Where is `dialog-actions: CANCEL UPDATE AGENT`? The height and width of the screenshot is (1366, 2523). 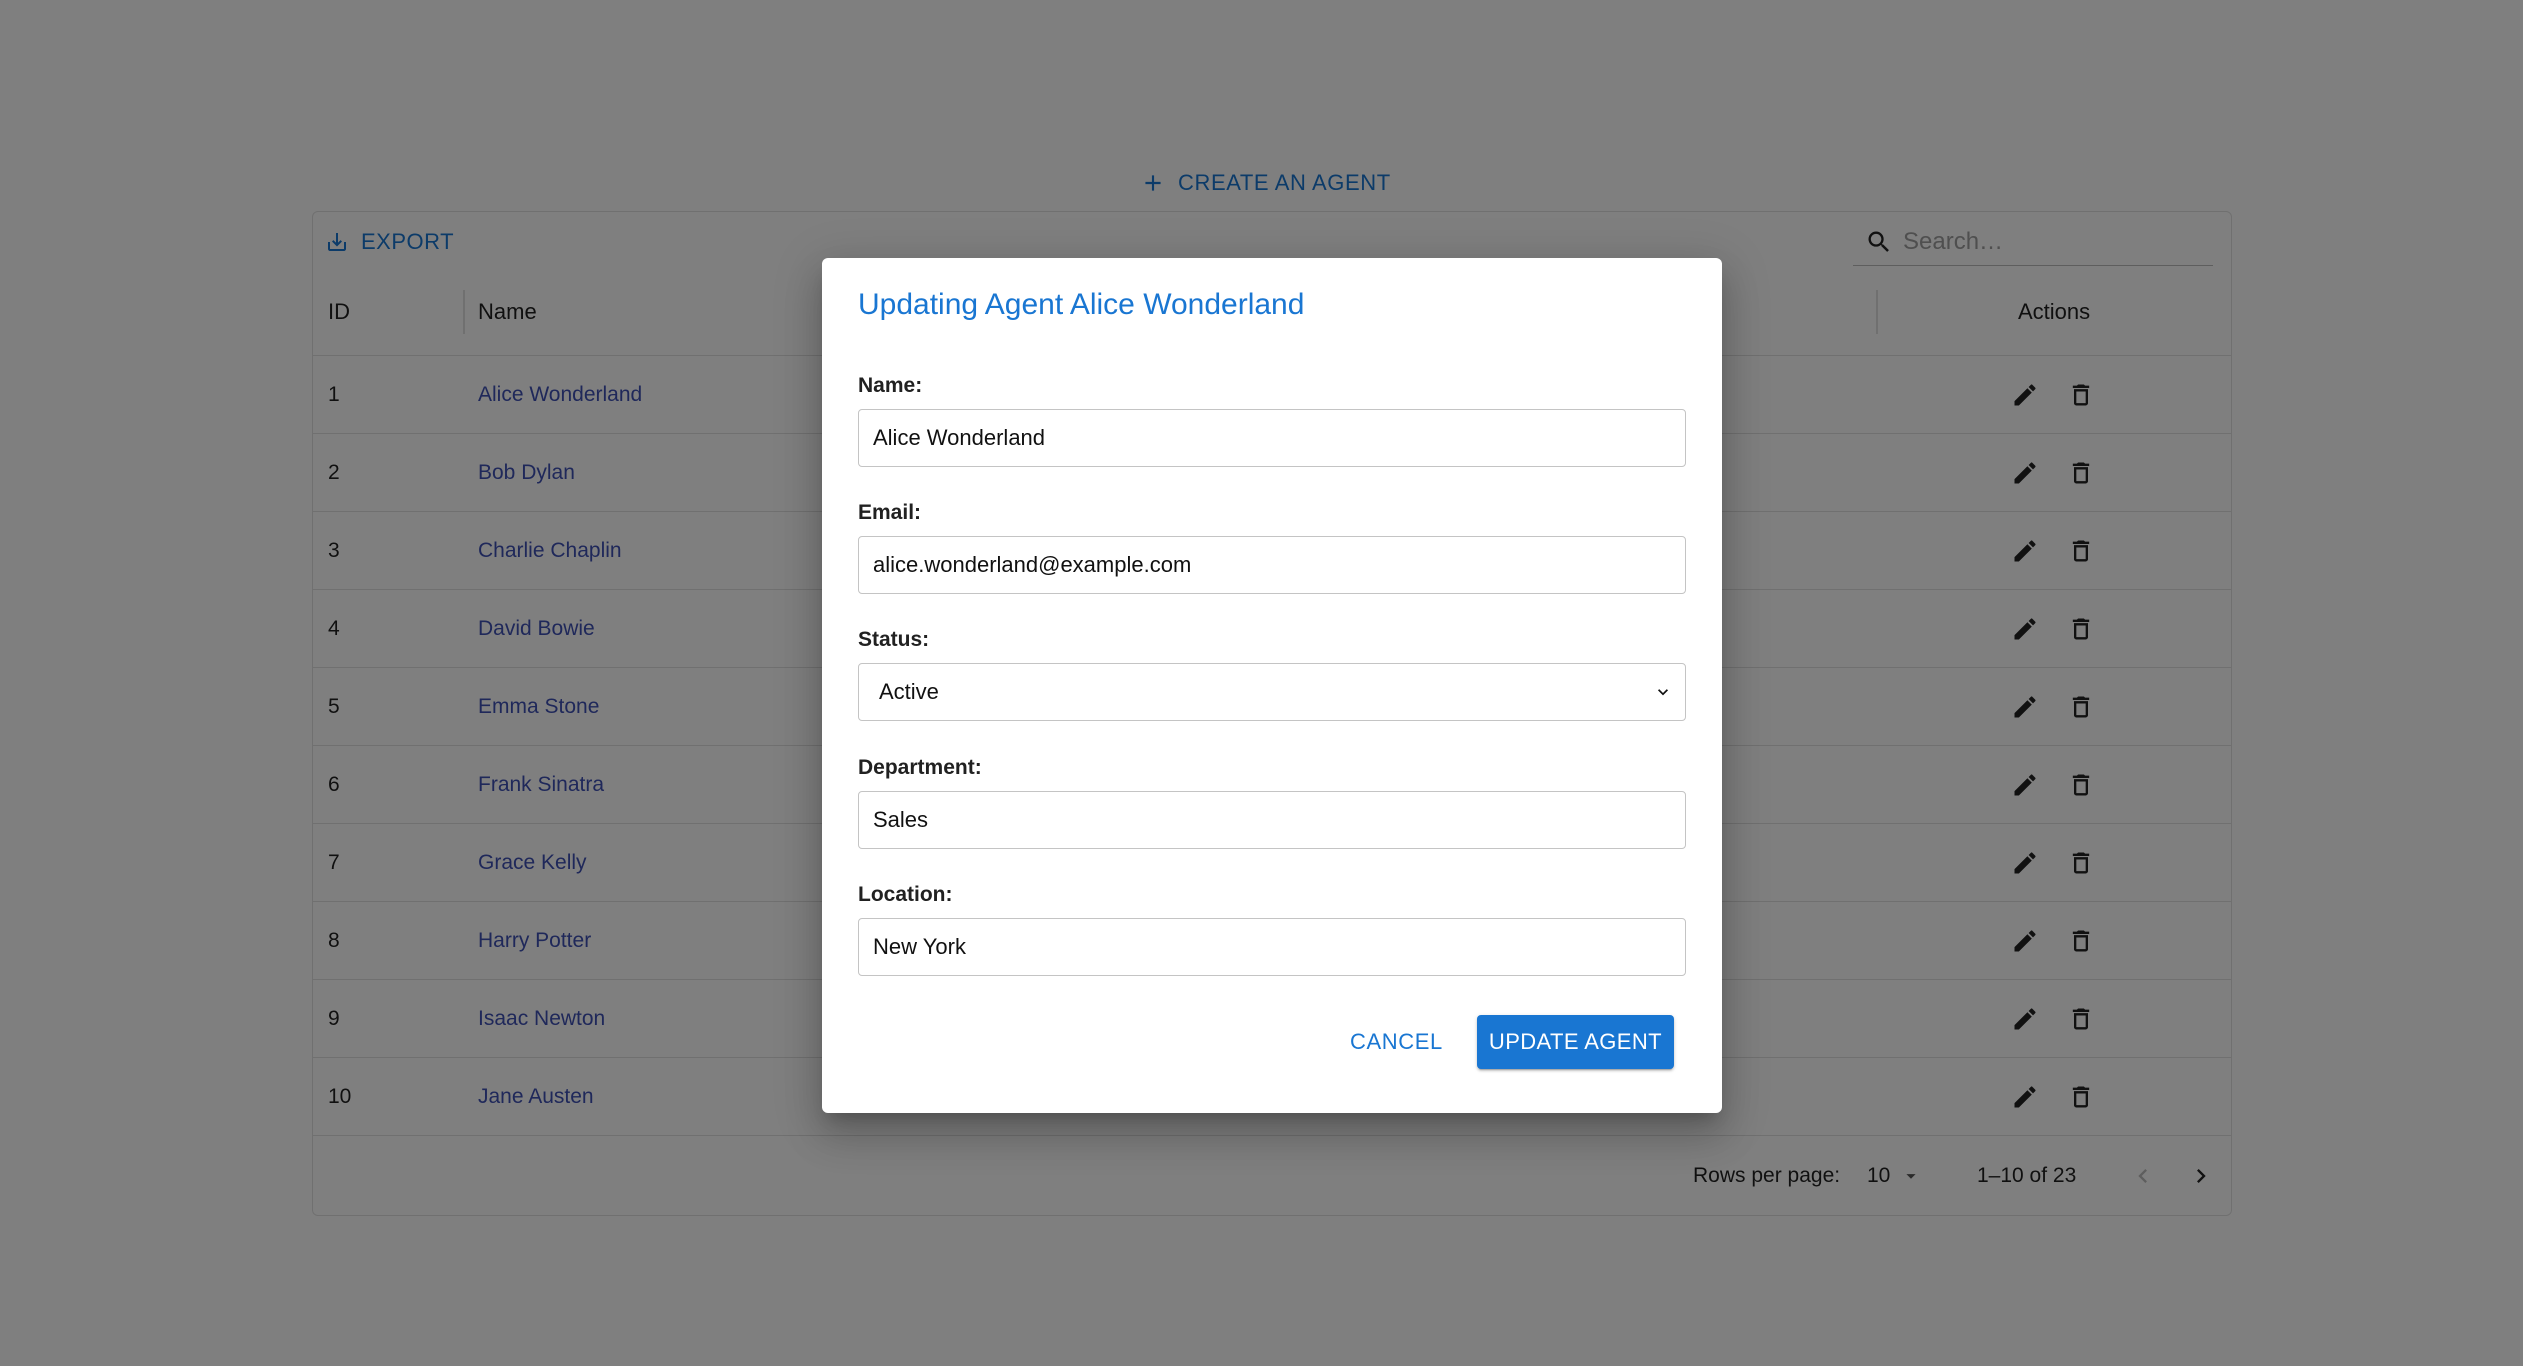 dialog-actions: CANCEL UPDATE AGENT is located at coordinates (1507, 1042).